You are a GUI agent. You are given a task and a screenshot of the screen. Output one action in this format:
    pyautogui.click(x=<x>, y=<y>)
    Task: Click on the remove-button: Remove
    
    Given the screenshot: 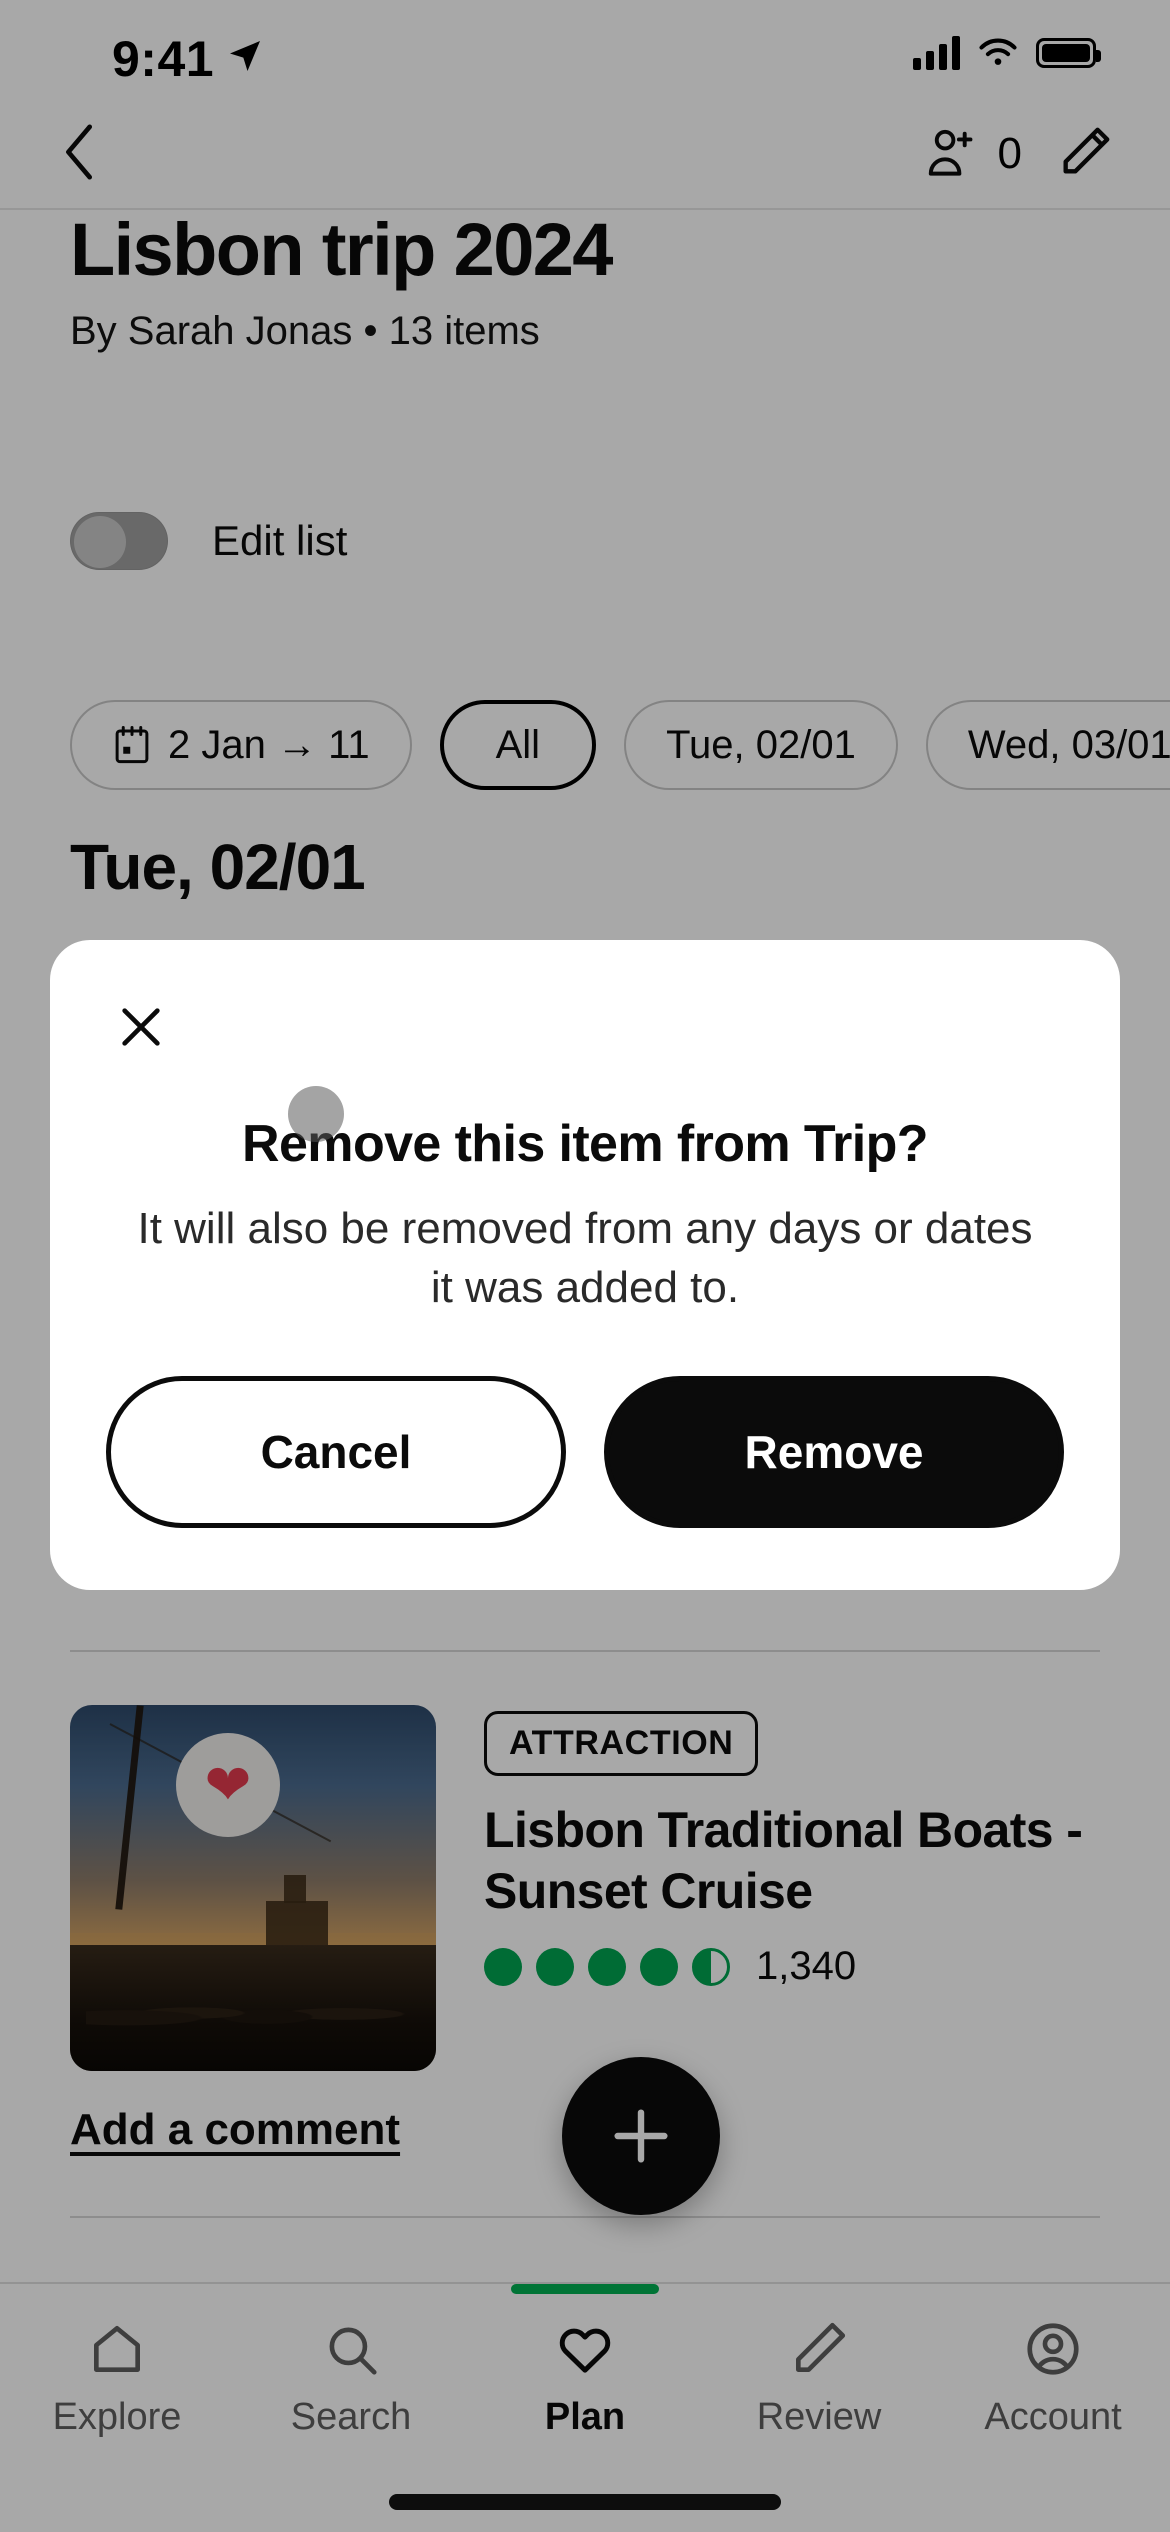 What is the action you would take?
    pyautogui.click(x=834, y=1451)
    